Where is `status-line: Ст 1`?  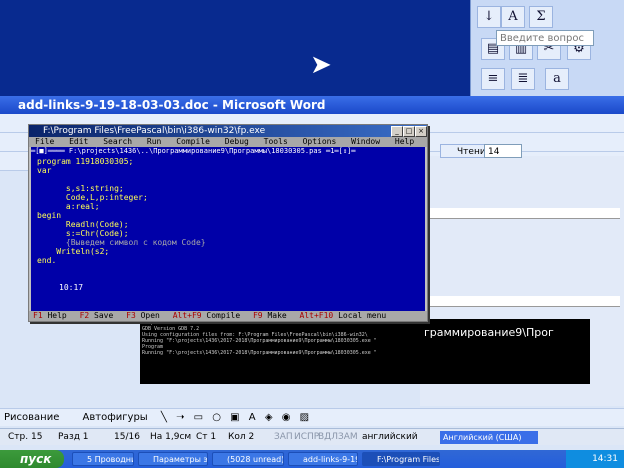 status-line: Ст 1 is located at coordinates (206, 437).